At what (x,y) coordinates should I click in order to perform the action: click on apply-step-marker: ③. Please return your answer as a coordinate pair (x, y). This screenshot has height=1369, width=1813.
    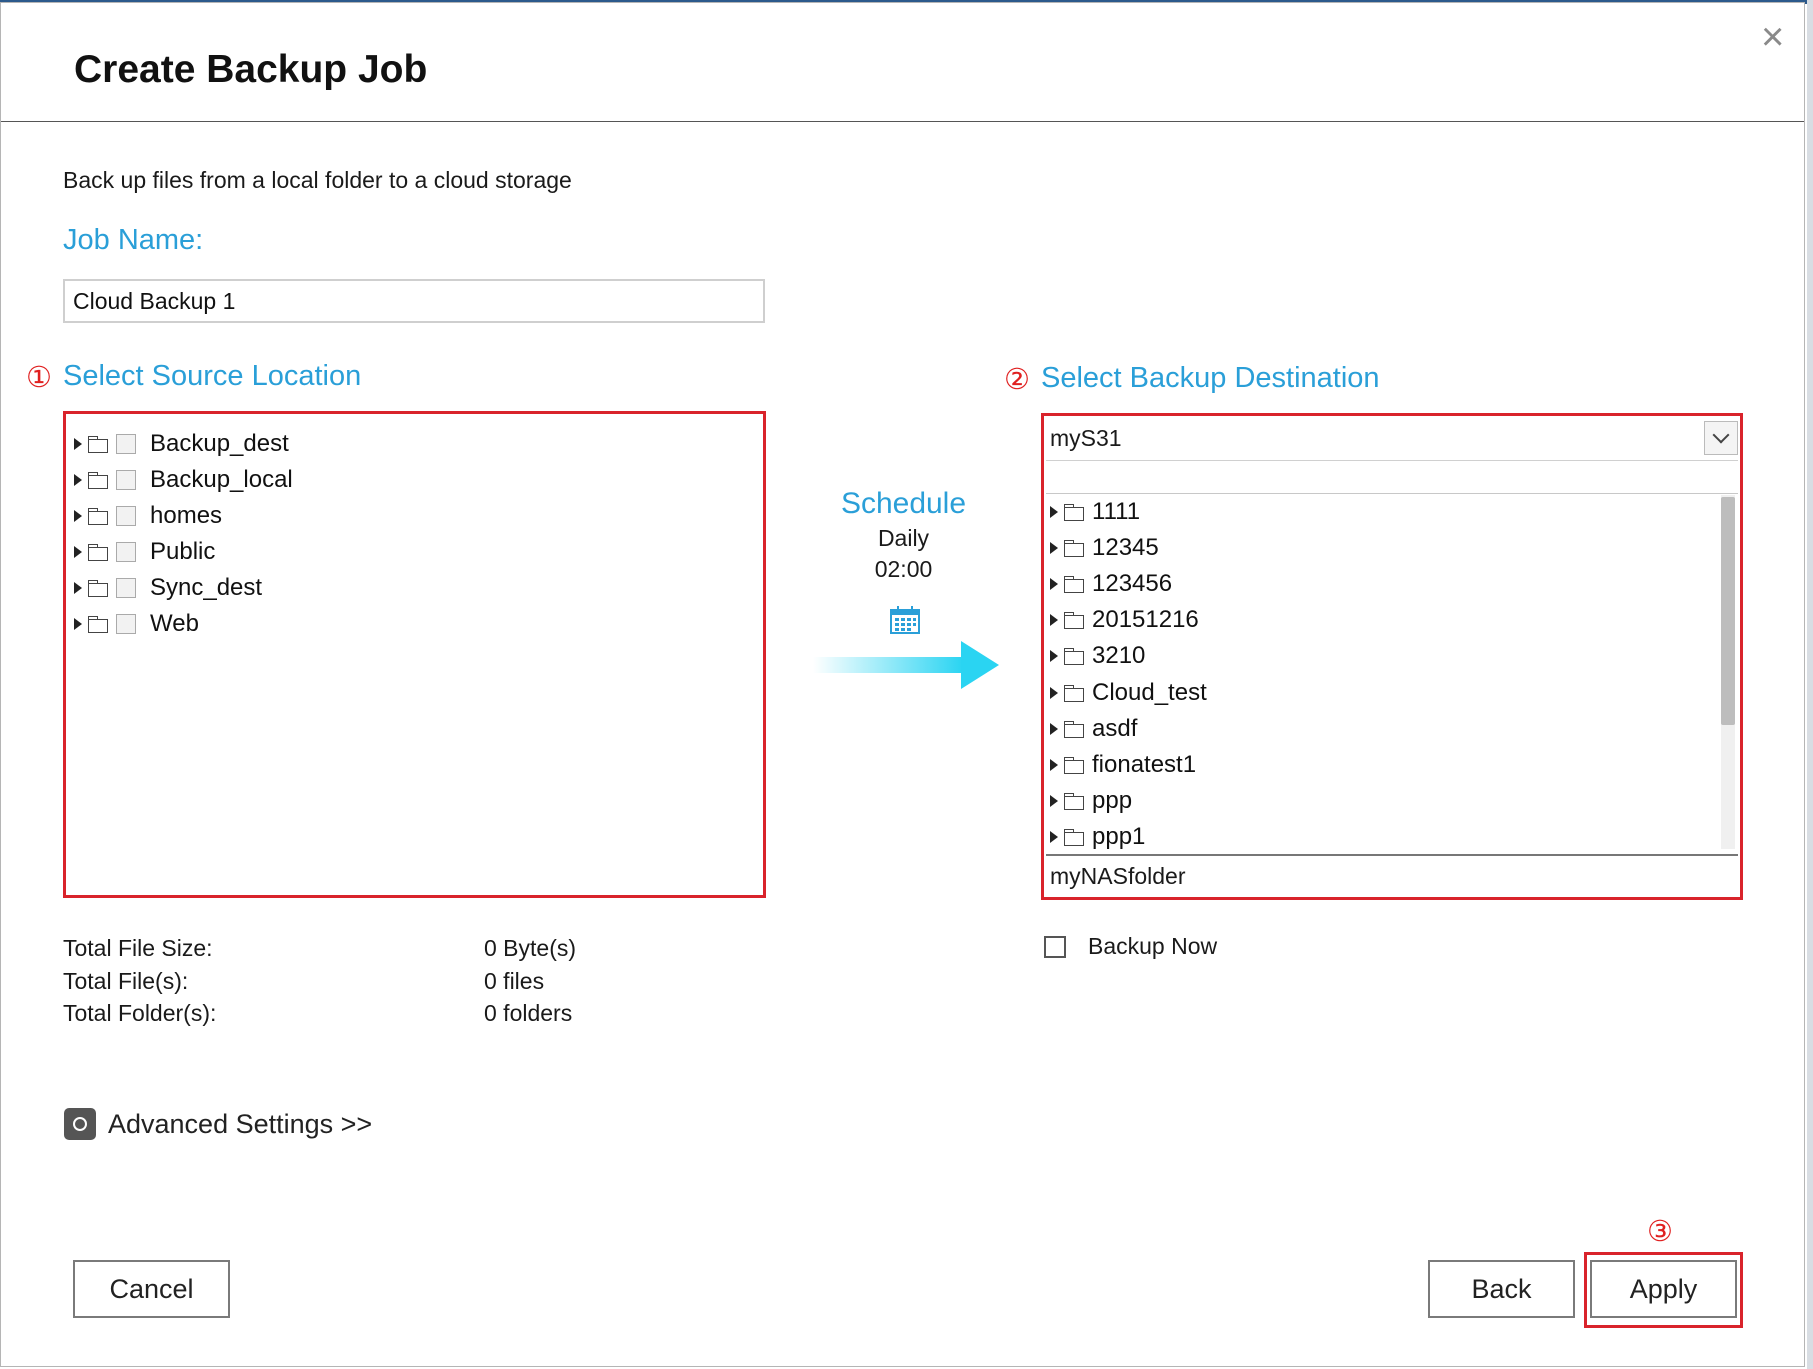
    Looking at the image, I should click on (1660, 1232).